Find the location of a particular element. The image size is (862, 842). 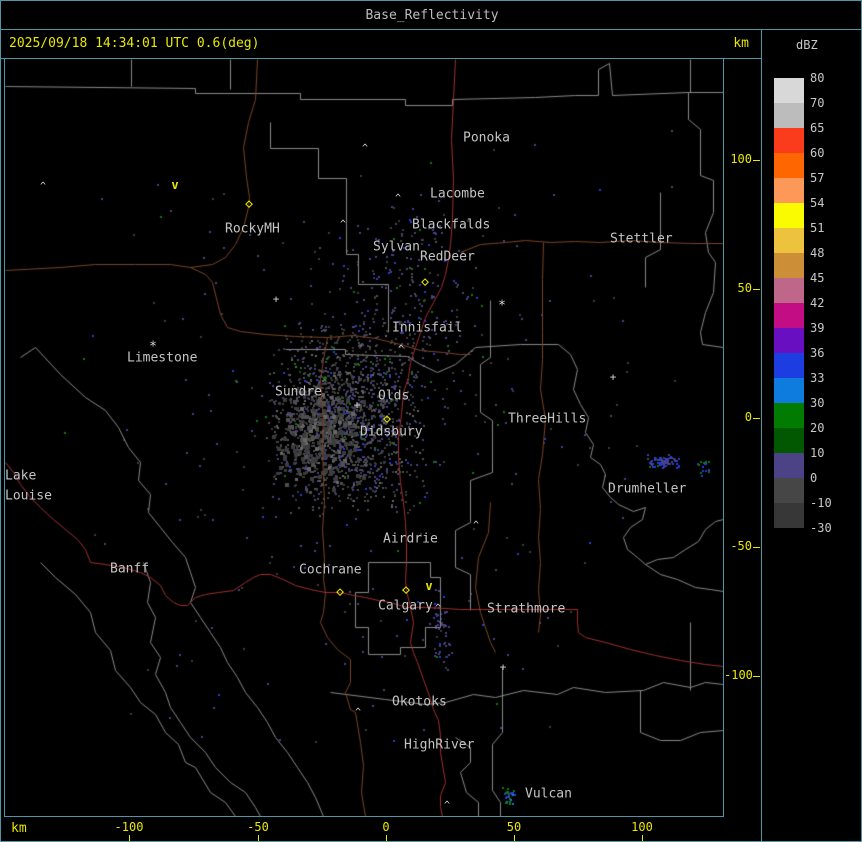

scale-tick-label: 51 is located at coordinates (817, 228).